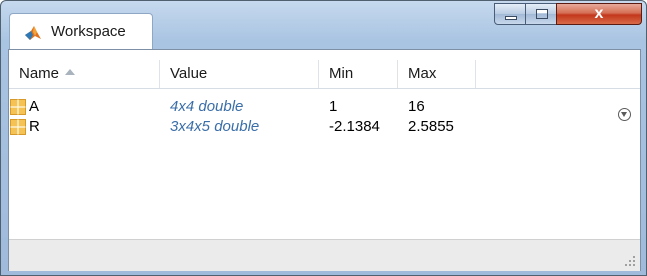 Image resolution: width=647 pixels, height=276 pixels. What do you see at coordinates (214, 127) in the screenshot?
I see `variable-value: 3x4x5 double` at bounding box center [214, 127].